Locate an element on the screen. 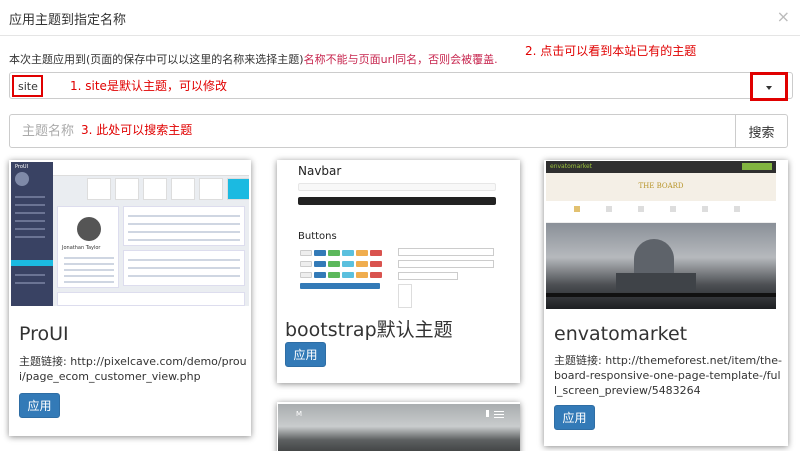 The width and height of the screenshot is (800, 451). preview-buttons-heading: Buttons is located at coordinates (317, 236).